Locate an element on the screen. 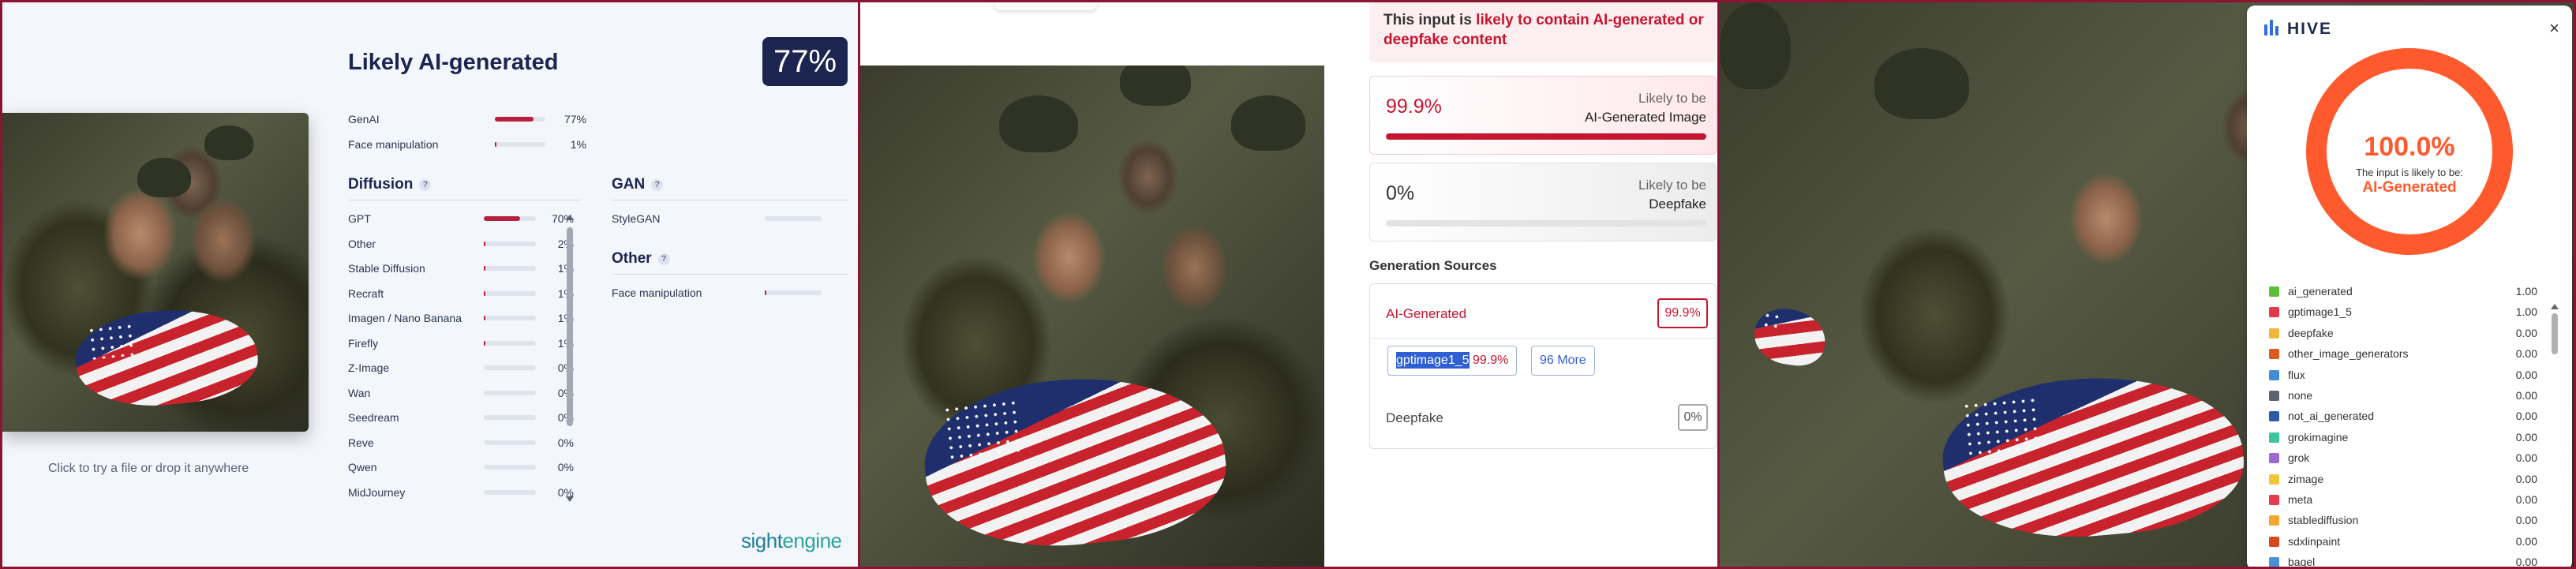  class-score: 1.00 is located at coordinates (2526, 312).